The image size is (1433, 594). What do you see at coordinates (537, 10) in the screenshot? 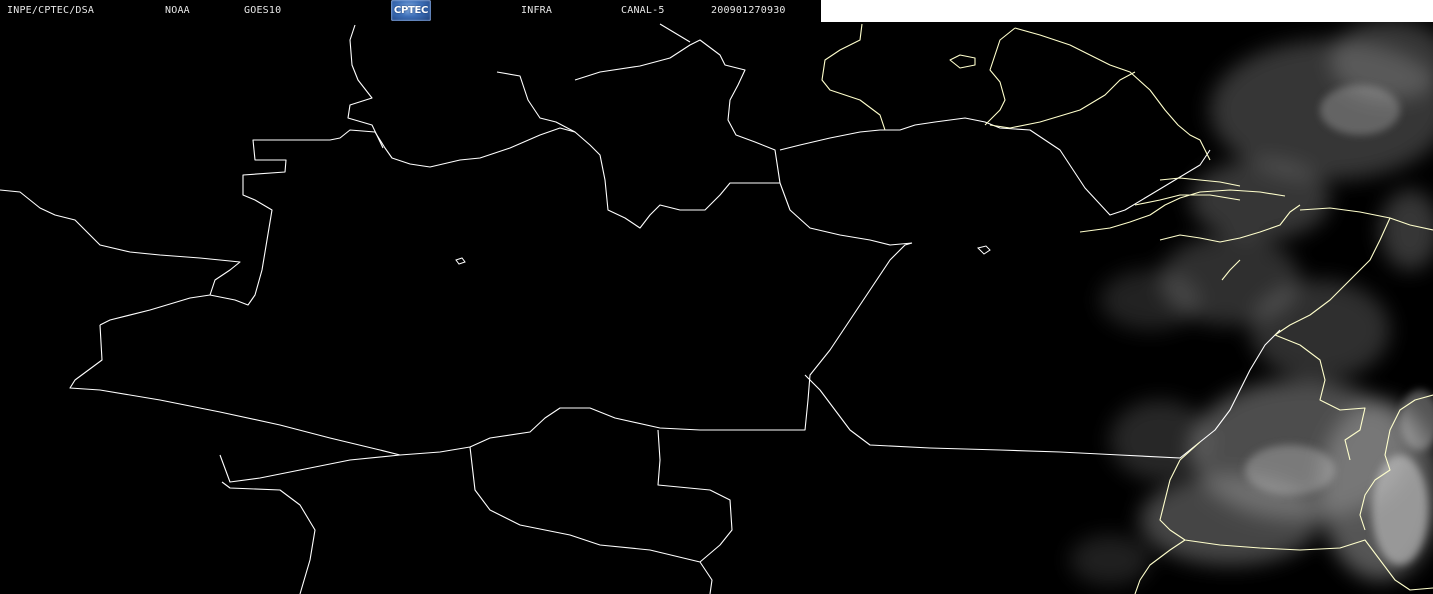
I see `product-label: INFRA` at bounding box center [537, 10].